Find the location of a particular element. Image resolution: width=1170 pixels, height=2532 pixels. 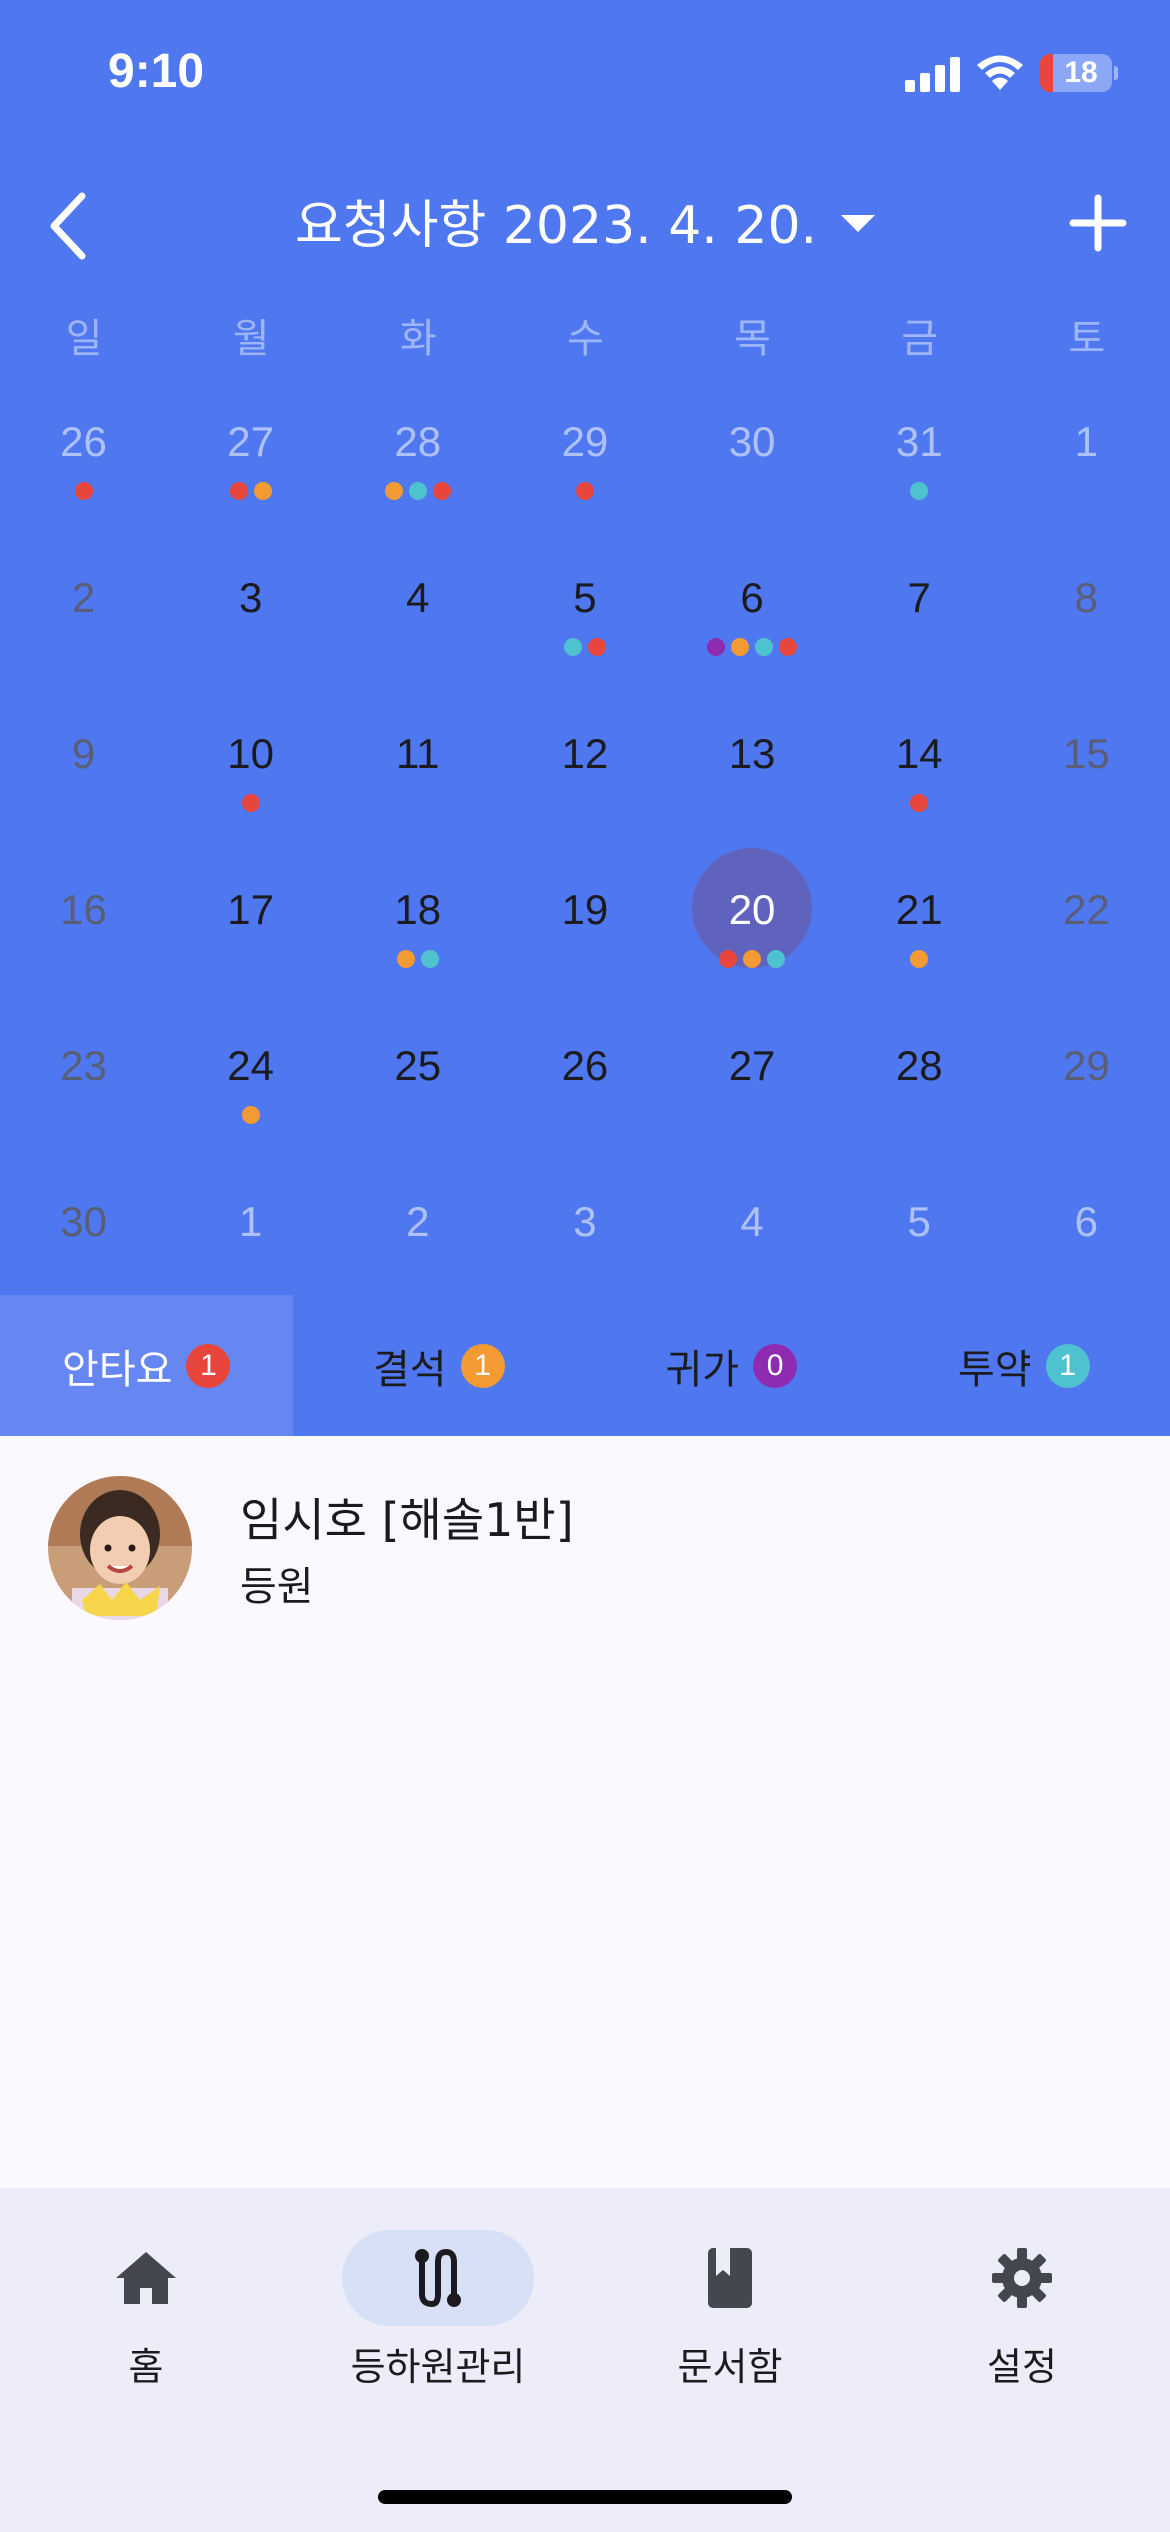

calendar-day: 18 is located at coordinates (417, 958).